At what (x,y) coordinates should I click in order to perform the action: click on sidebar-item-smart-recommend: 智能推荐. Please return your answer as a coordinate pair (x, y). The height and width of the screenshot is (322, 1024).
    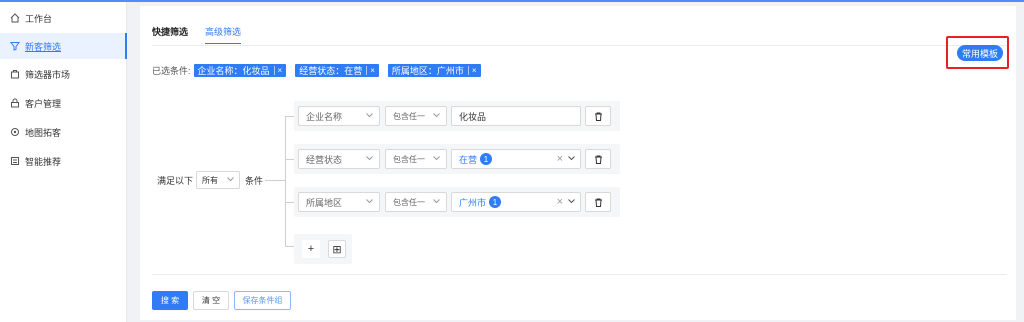
    Looking at the image, I should click on (63, 161).